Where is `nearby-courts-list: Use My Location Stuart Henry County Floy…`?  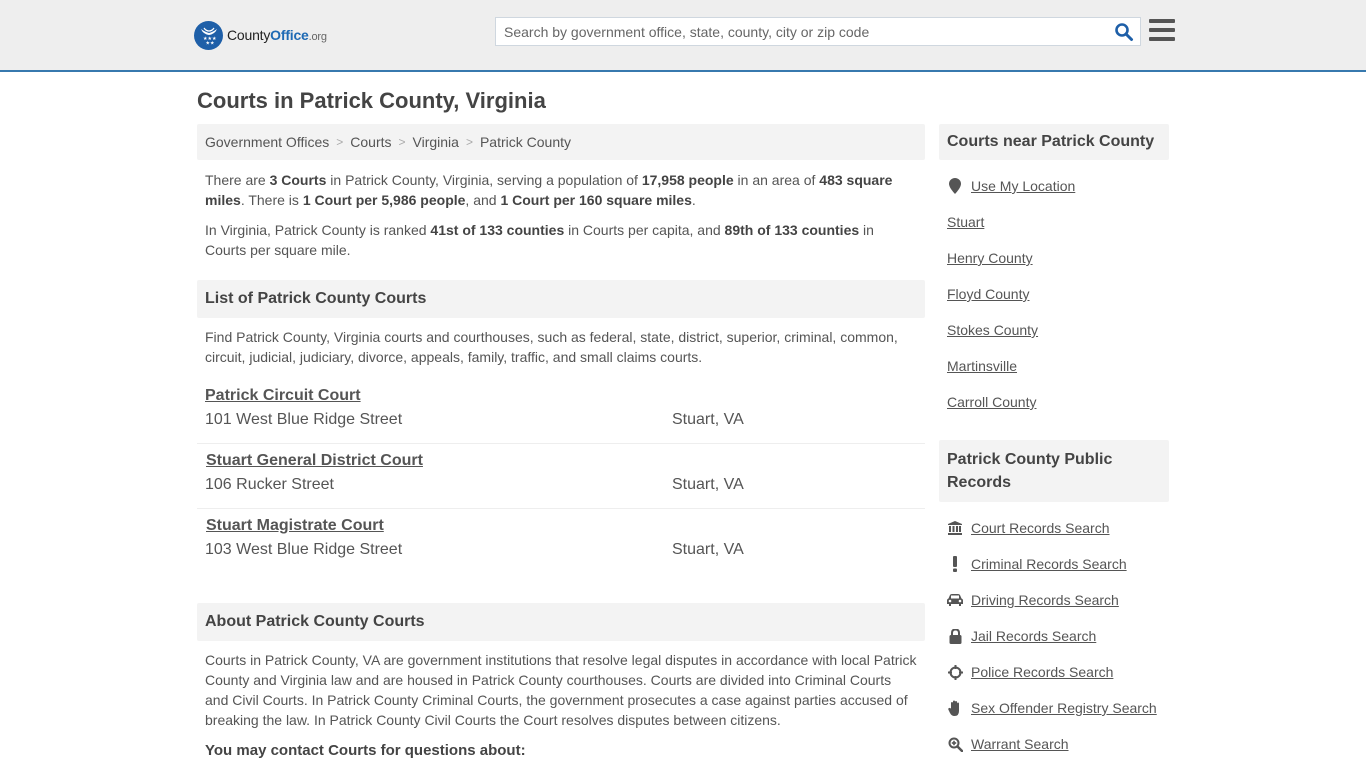
nearby-courts-list: Use My Location Stuart Henry County Floy… is located at coordinates (1054, 294).